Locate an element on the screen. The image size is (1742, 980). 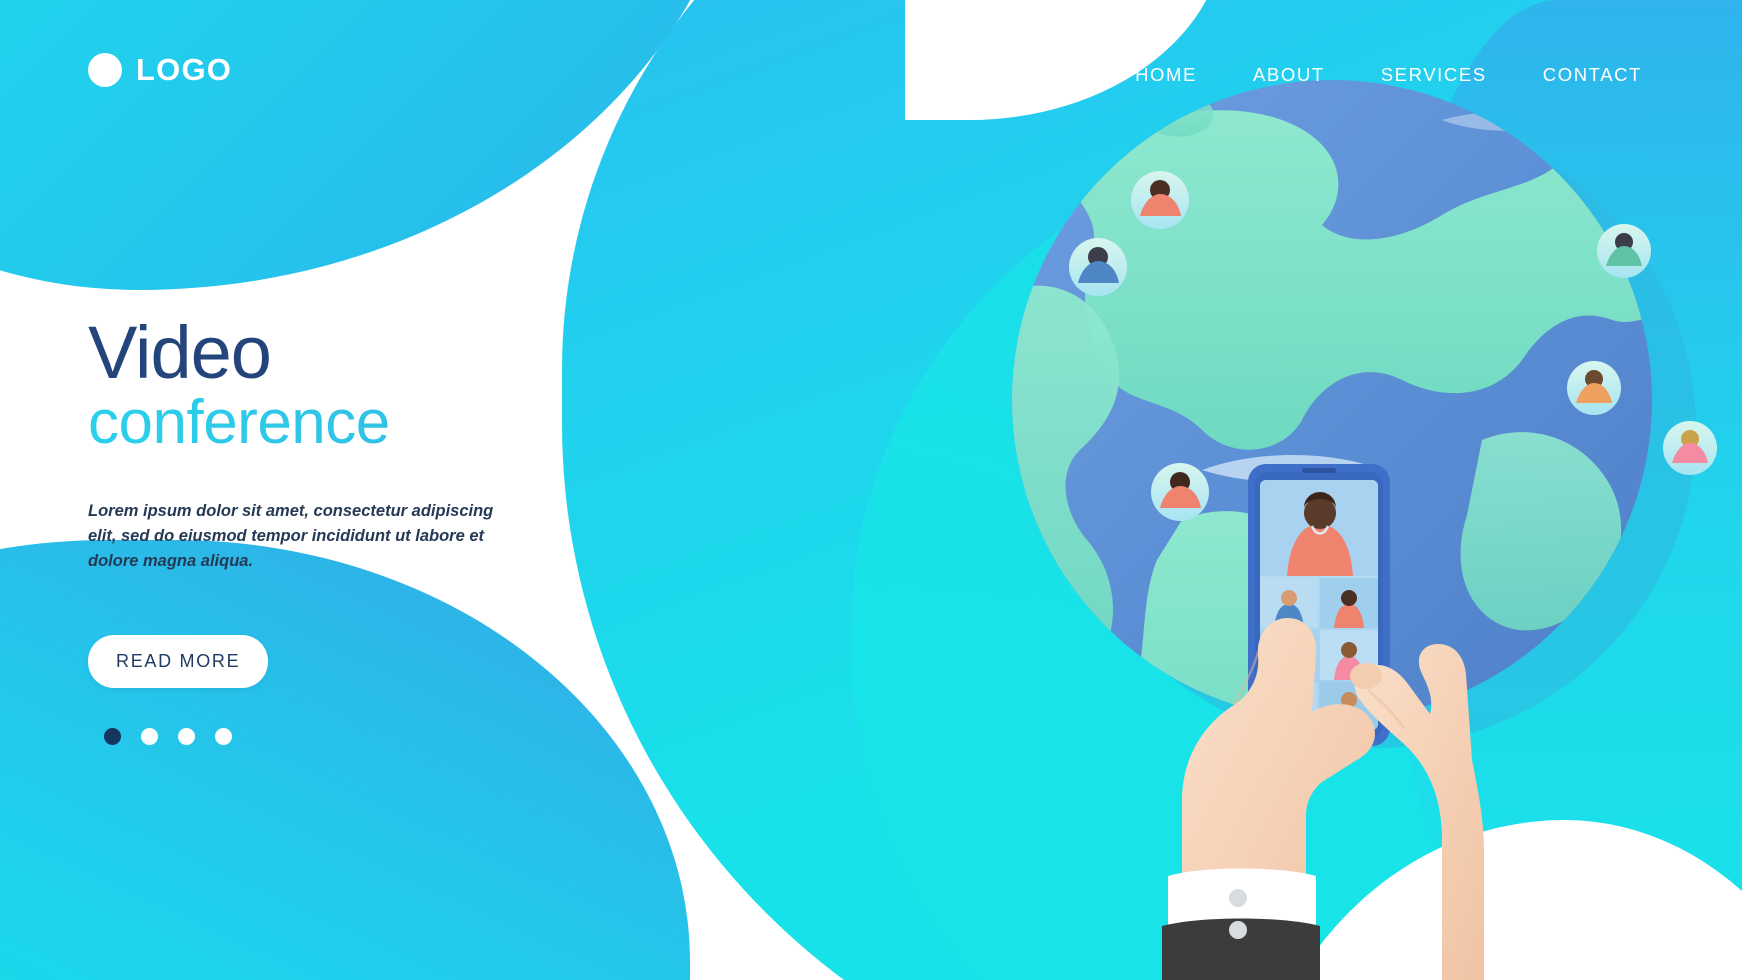
fingertip is located at coordinates (1366, 676).